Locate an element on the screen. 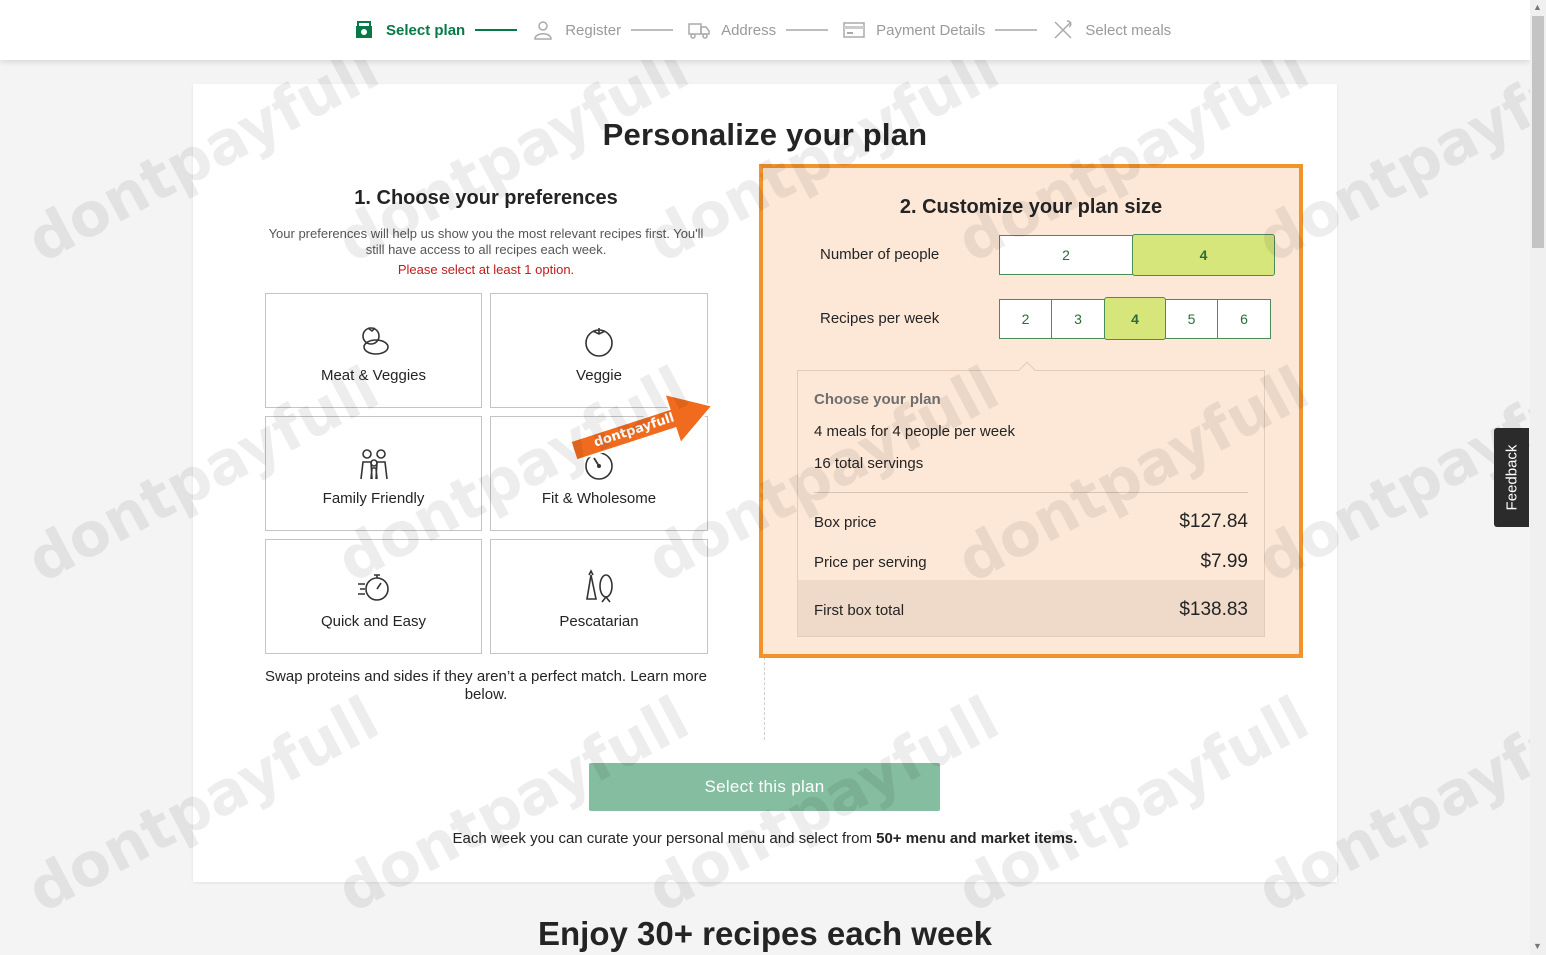  people-selector: 2 4 is located at coordinates (1137, 255).